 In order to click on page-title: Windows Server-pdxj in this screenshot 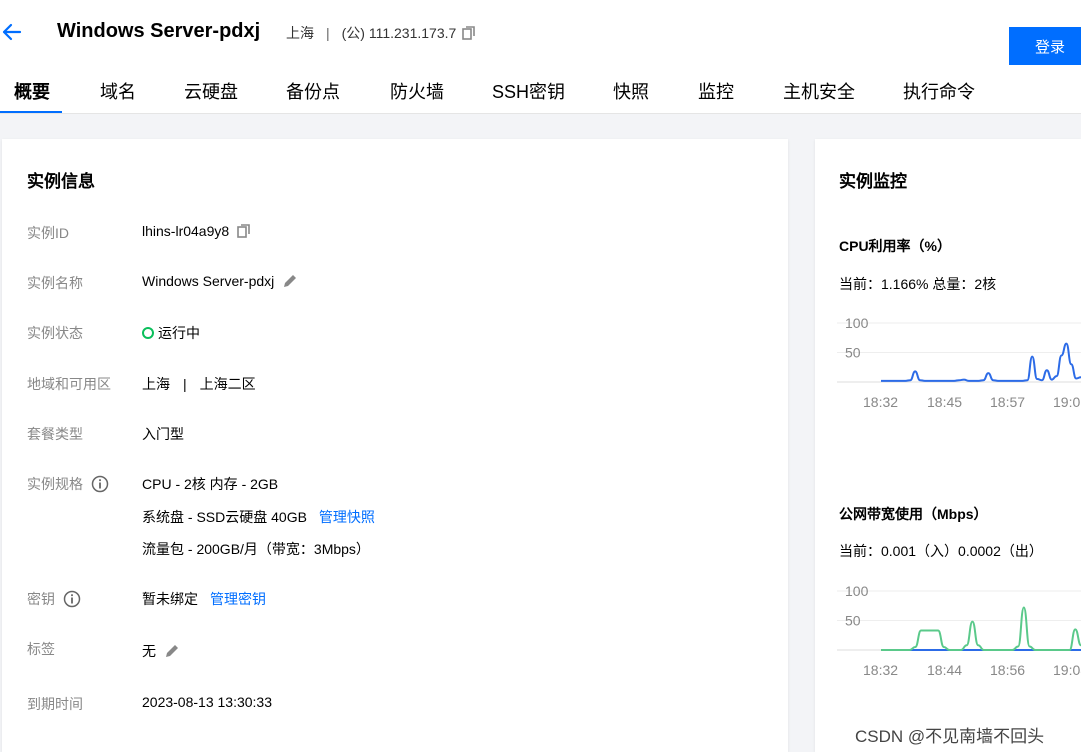, I will do `click(159, 31)`.